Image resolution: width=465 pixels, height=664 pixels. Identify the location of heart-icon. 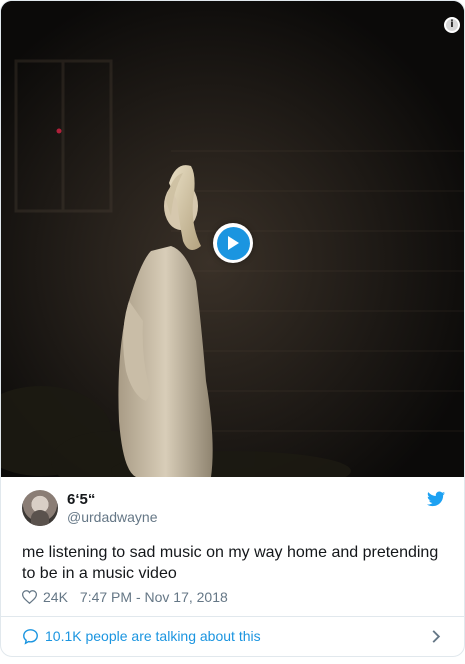
(29, 597).